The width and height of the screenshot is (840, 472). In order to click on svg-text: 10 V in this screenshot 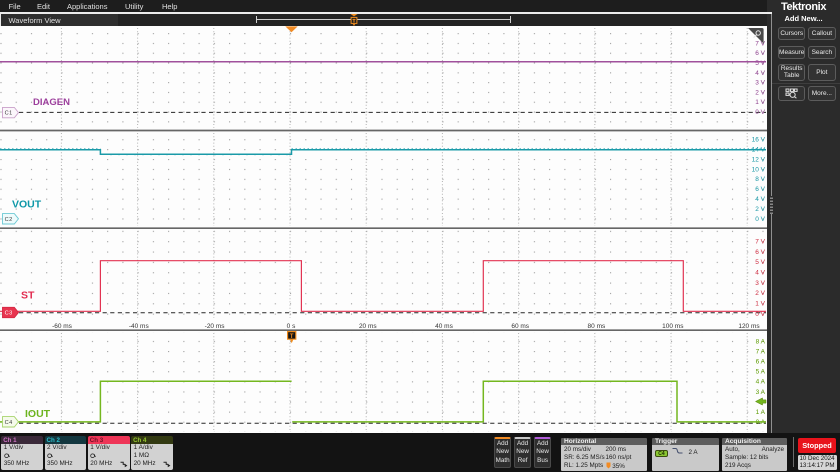, I will do `click(759, 169)`.